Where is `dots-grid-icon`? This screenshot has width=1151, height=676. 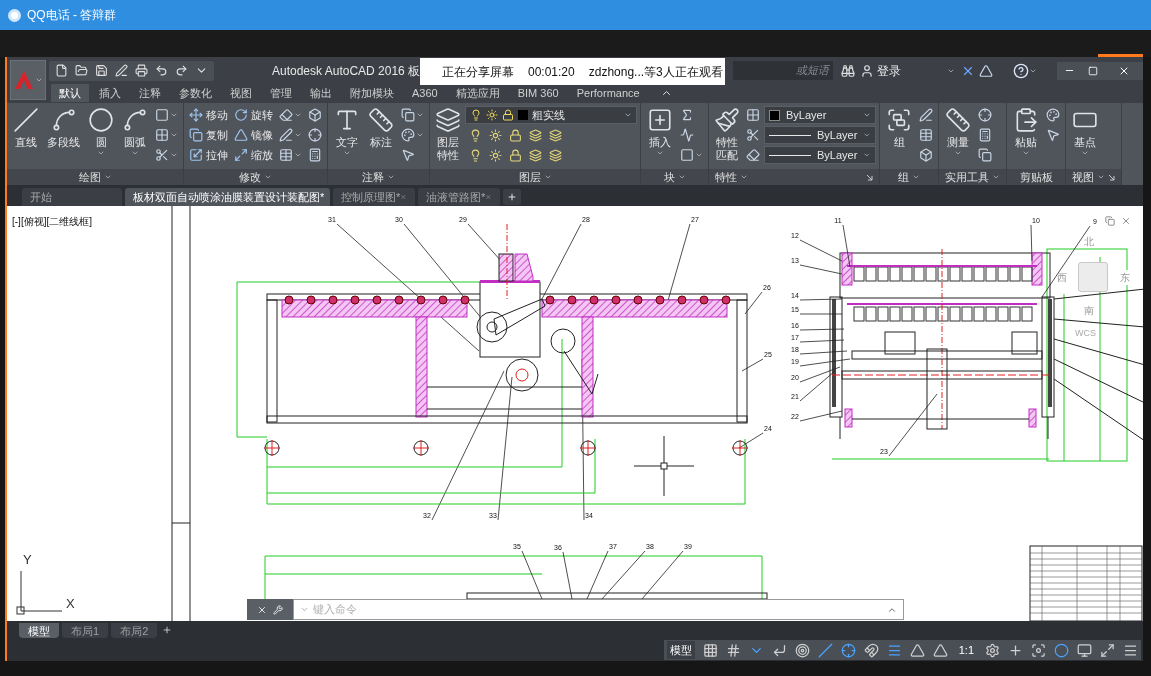
dots-grid-icon is located at coordinates (733, 650).